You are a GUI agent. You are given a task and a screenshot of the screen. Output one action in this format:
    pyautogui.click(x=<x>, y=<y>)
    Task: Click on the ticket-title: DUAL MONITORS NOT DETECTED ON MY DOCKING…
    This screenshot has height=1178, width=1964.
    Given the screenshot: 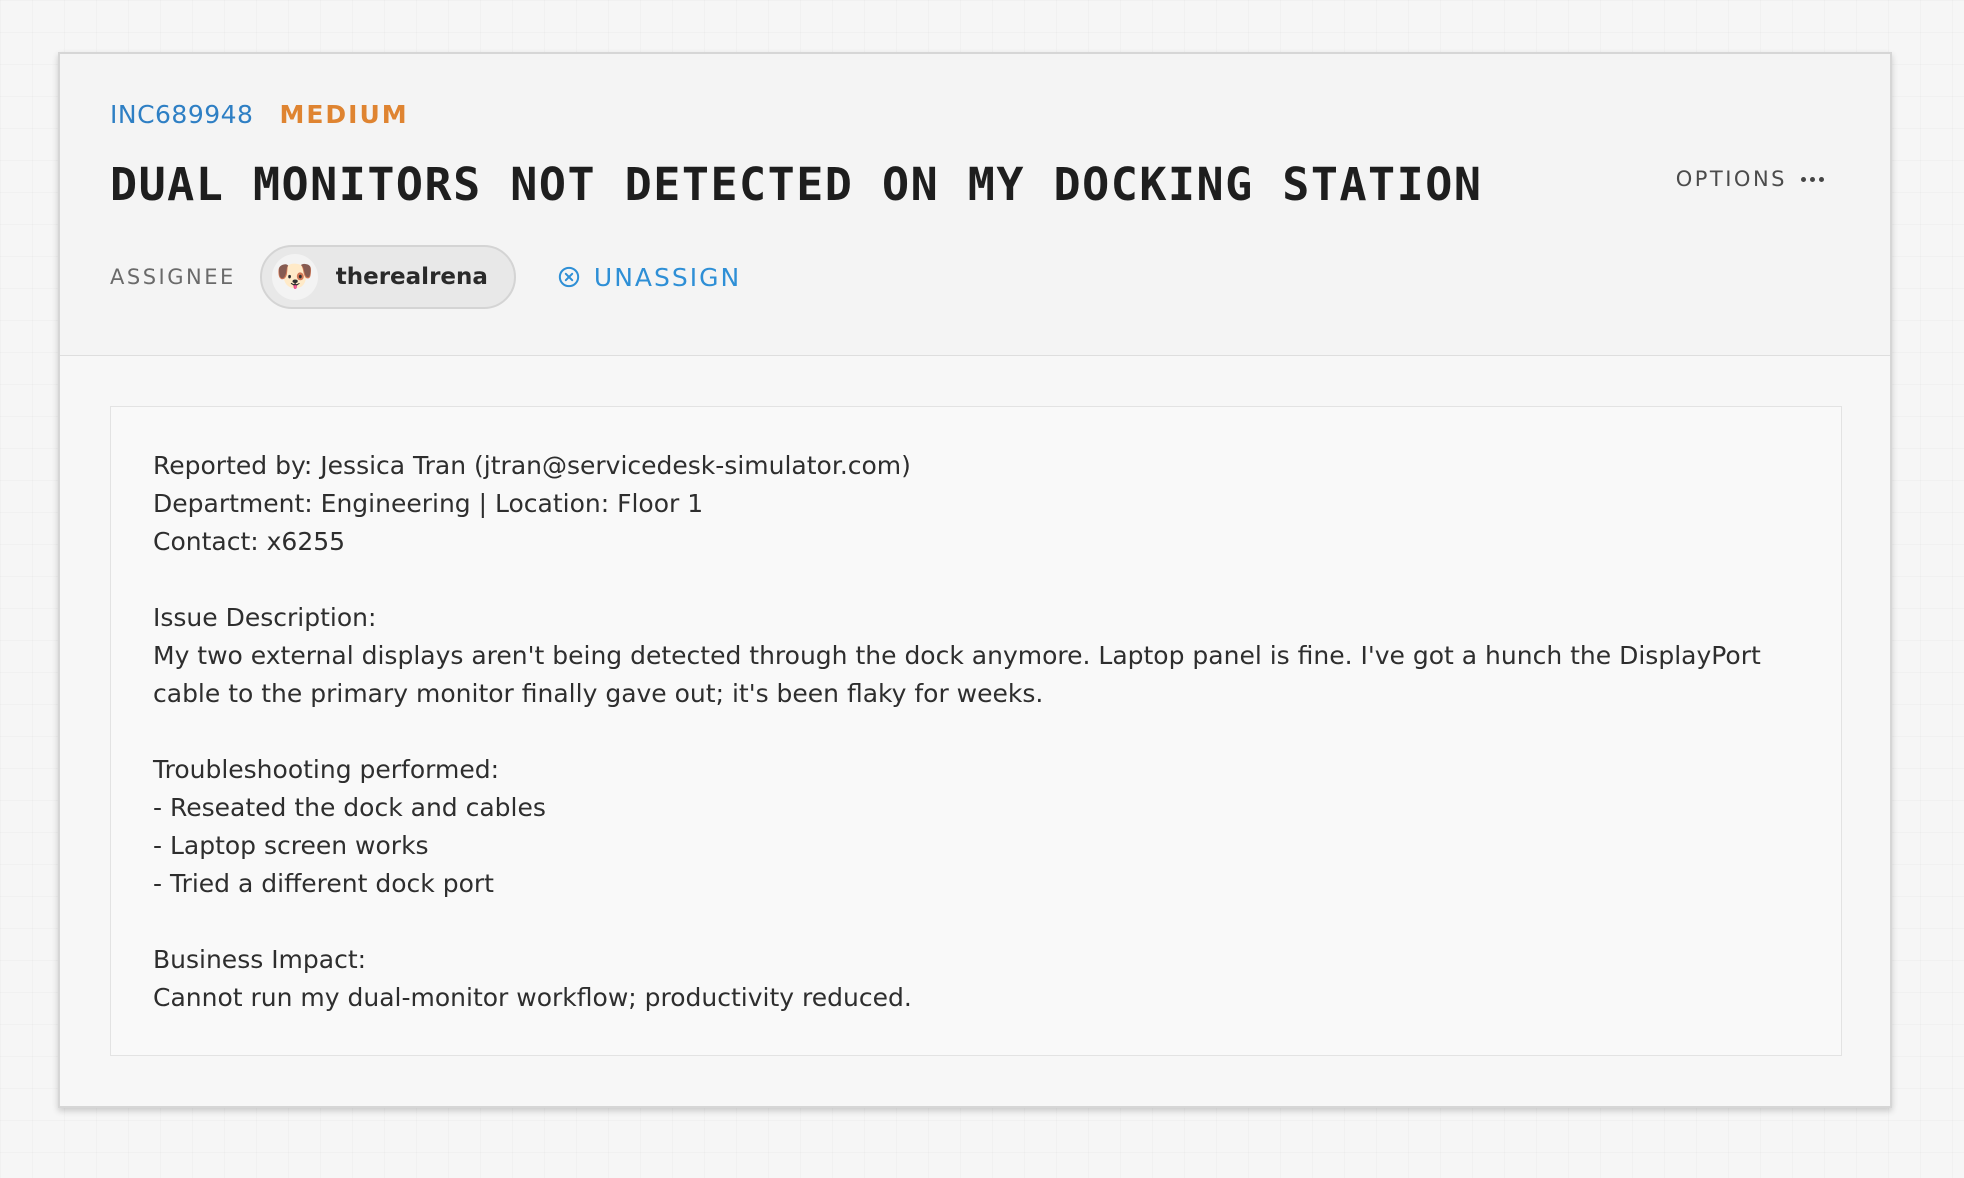 What is the action you would take?
    pyautogui.click(x=796, y=184)
    